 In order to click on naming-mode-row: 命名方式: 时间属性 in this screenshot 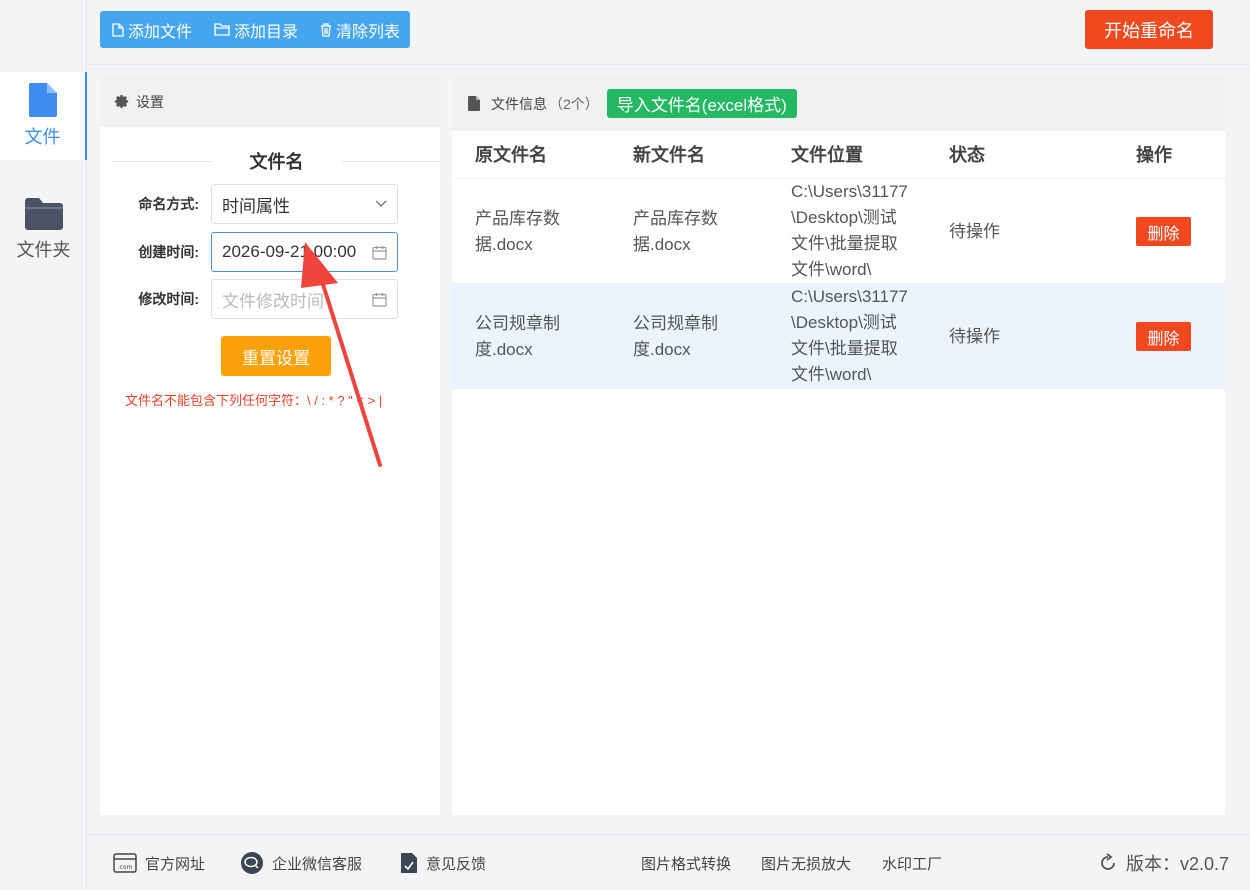, I will do `click(270, 204)`.